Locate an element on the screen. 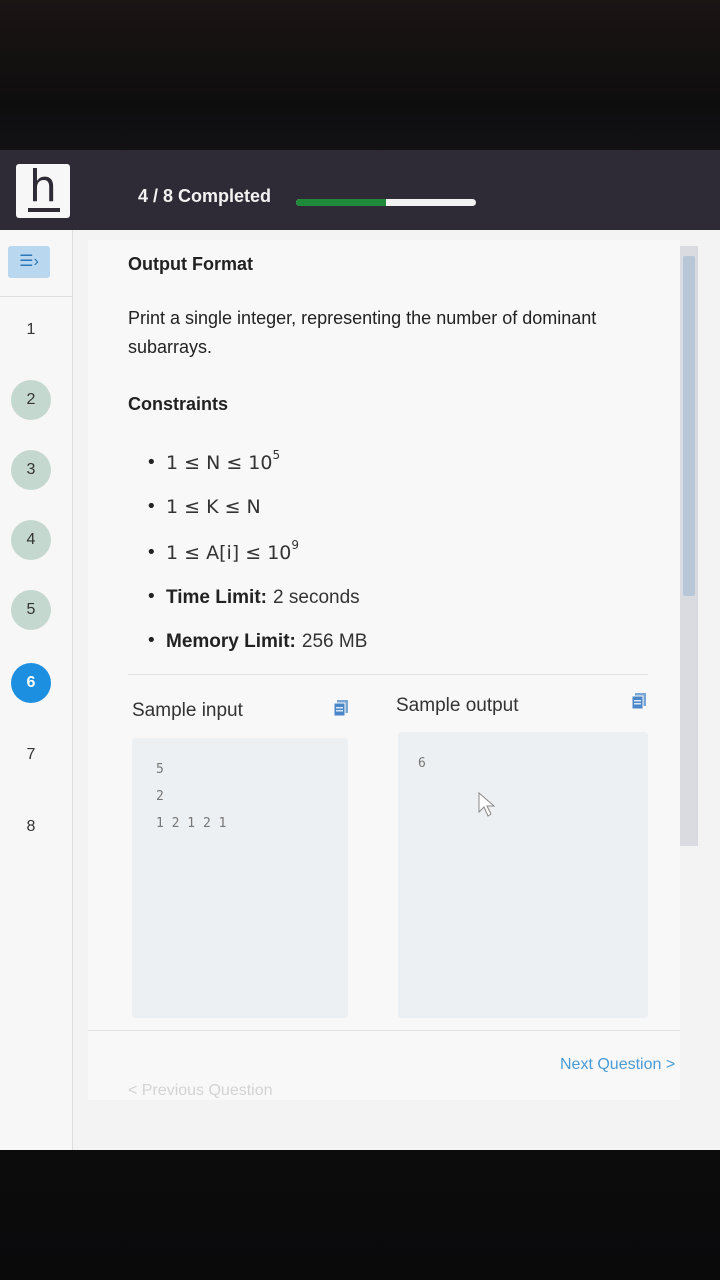  sample-output-title: Sample output is located at coordinates (457, 705).